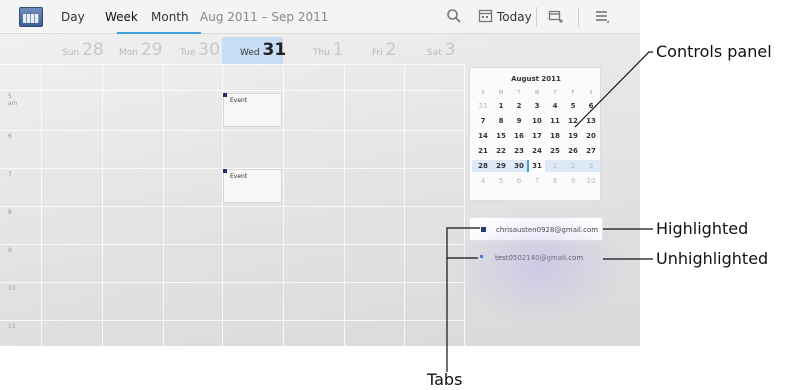 The width and height of the screenshot is (802, 390). Describe the element at coordinates (128, 53) in the screenshot. I see `day-of-week: Mon` at that location.